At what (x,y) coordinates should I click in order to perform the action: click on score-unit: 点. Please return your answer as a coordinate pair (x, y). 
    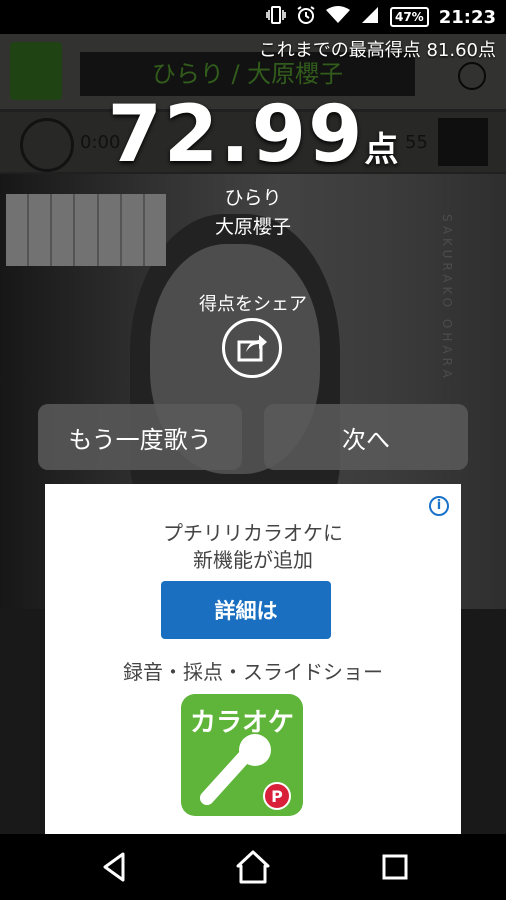
    Looking at the image, I should click on (381, 150).